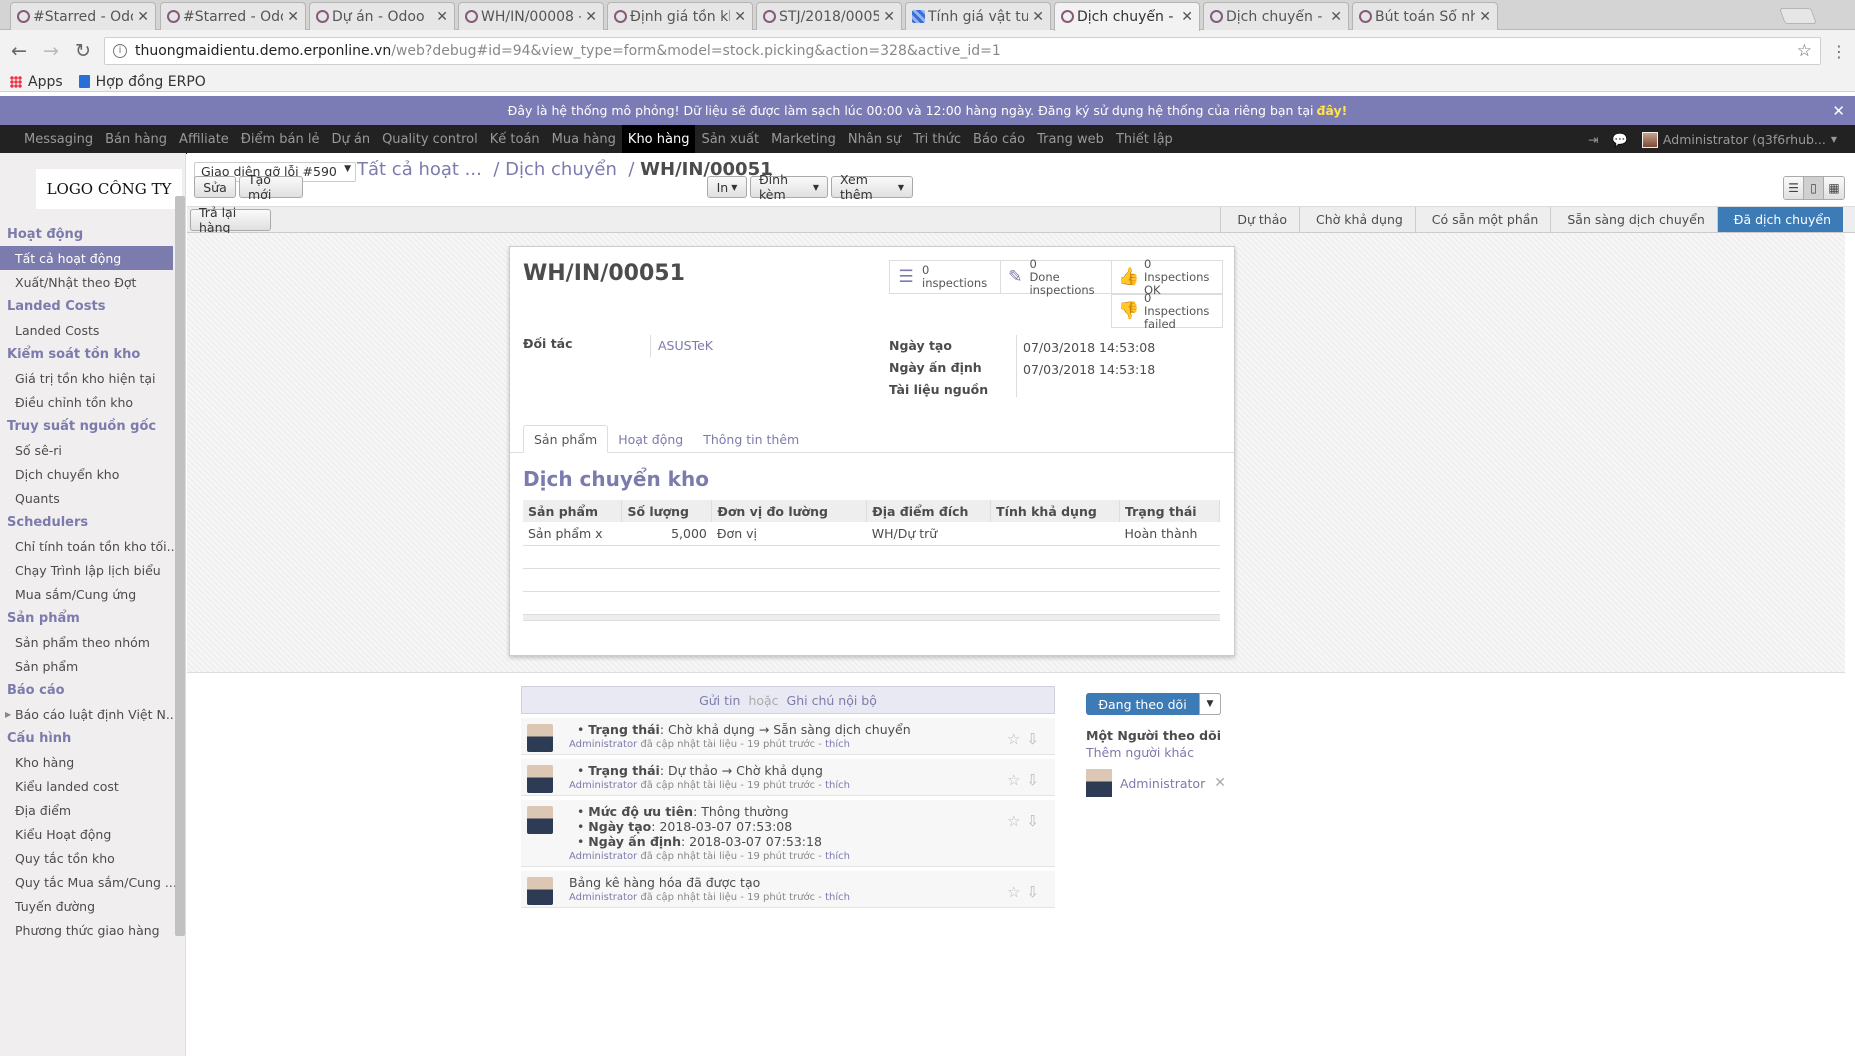 Image resolution: width=1855 pixels, height=1056 pixels. What do you see at coordinates (1162, 783) in the screenshot?
I see `follower-name: Administrator` at bounding box center [1162, 783].